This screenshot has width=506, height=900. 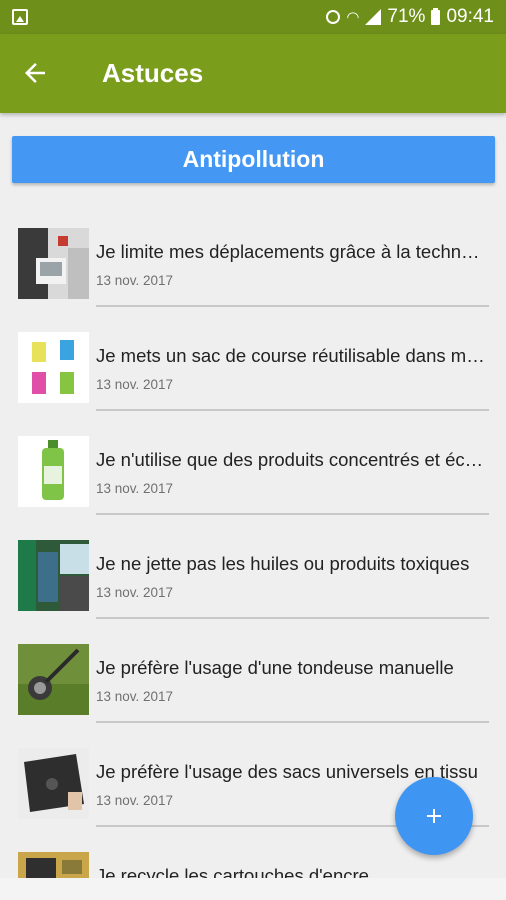 I want to click on battery-icon, so click(x=436, y=16).